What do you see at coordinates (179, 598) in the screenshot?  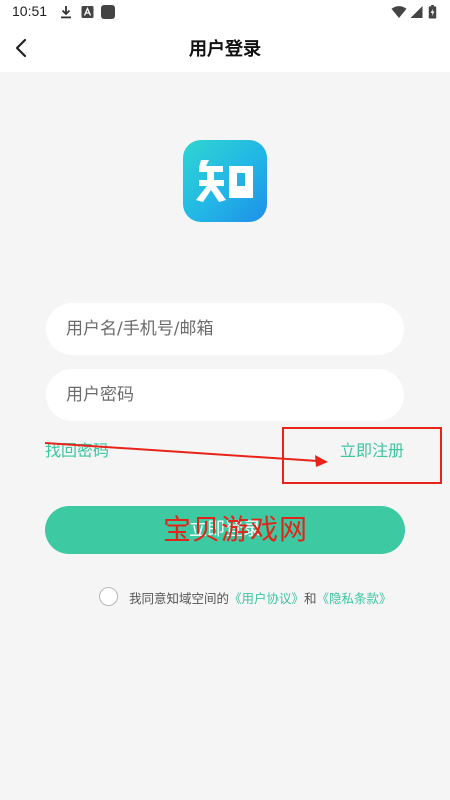 I see `agreement-prefix: 我同意知域空间的` at bounding box center [179, 598].